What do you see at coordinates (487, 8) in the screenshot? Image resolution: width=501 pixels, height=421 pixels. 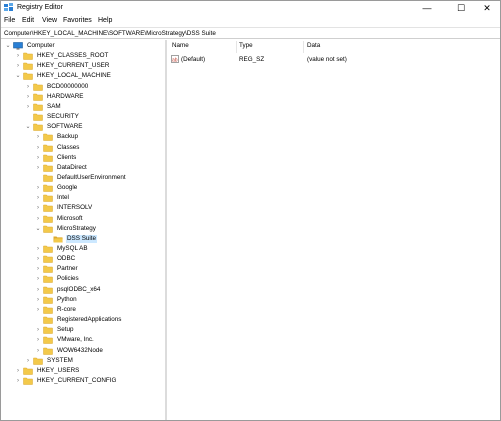 I see `close-button: ✕` at bounding box center [487, 8].